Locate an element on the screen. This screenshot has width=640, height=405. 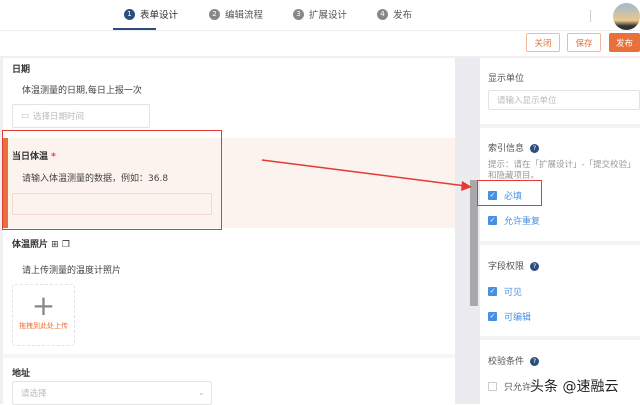
annotation-arrow is located at coordinates (366, 175).